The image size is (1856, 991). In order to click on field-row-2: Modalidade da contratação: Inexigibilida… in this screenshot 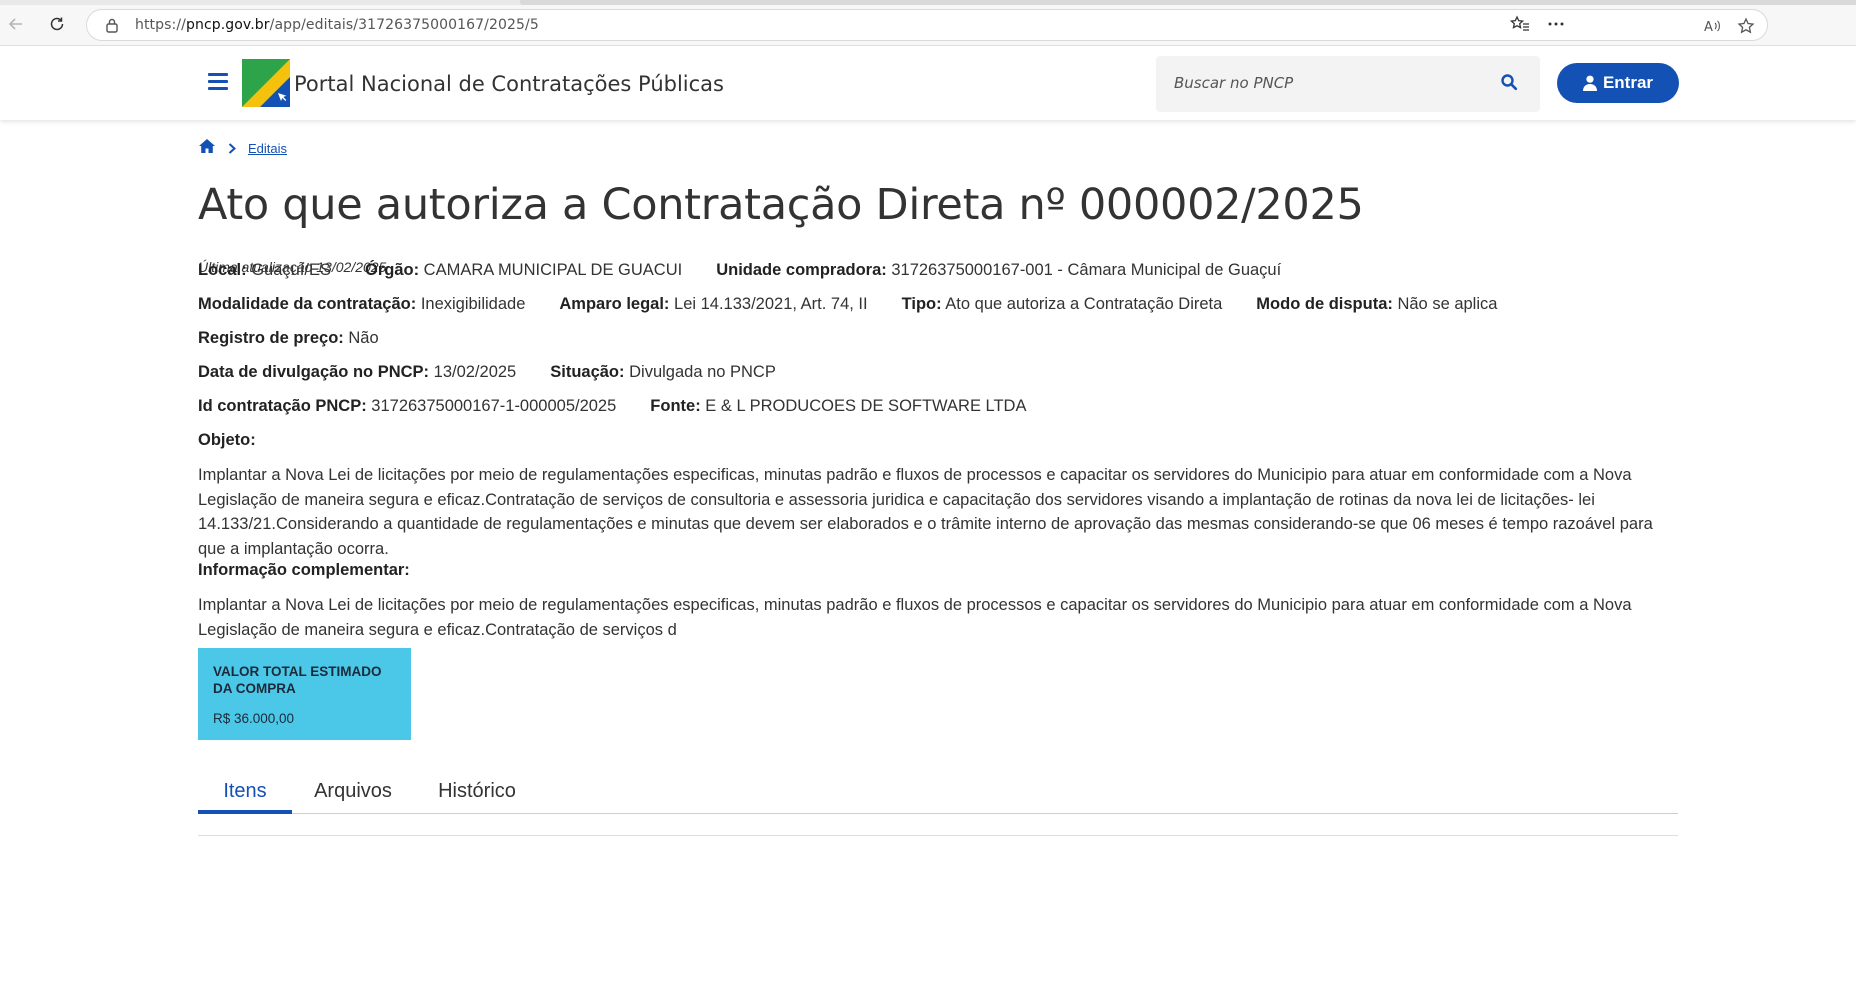, I will do `click(867, 304)`.